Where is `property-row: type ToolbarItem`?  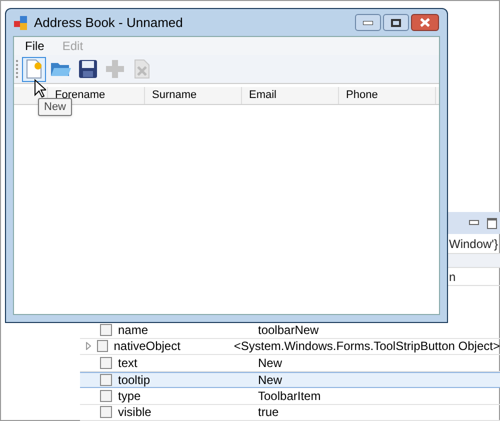
property-row: type ToolbarItem is located at coordinates (290, 396).